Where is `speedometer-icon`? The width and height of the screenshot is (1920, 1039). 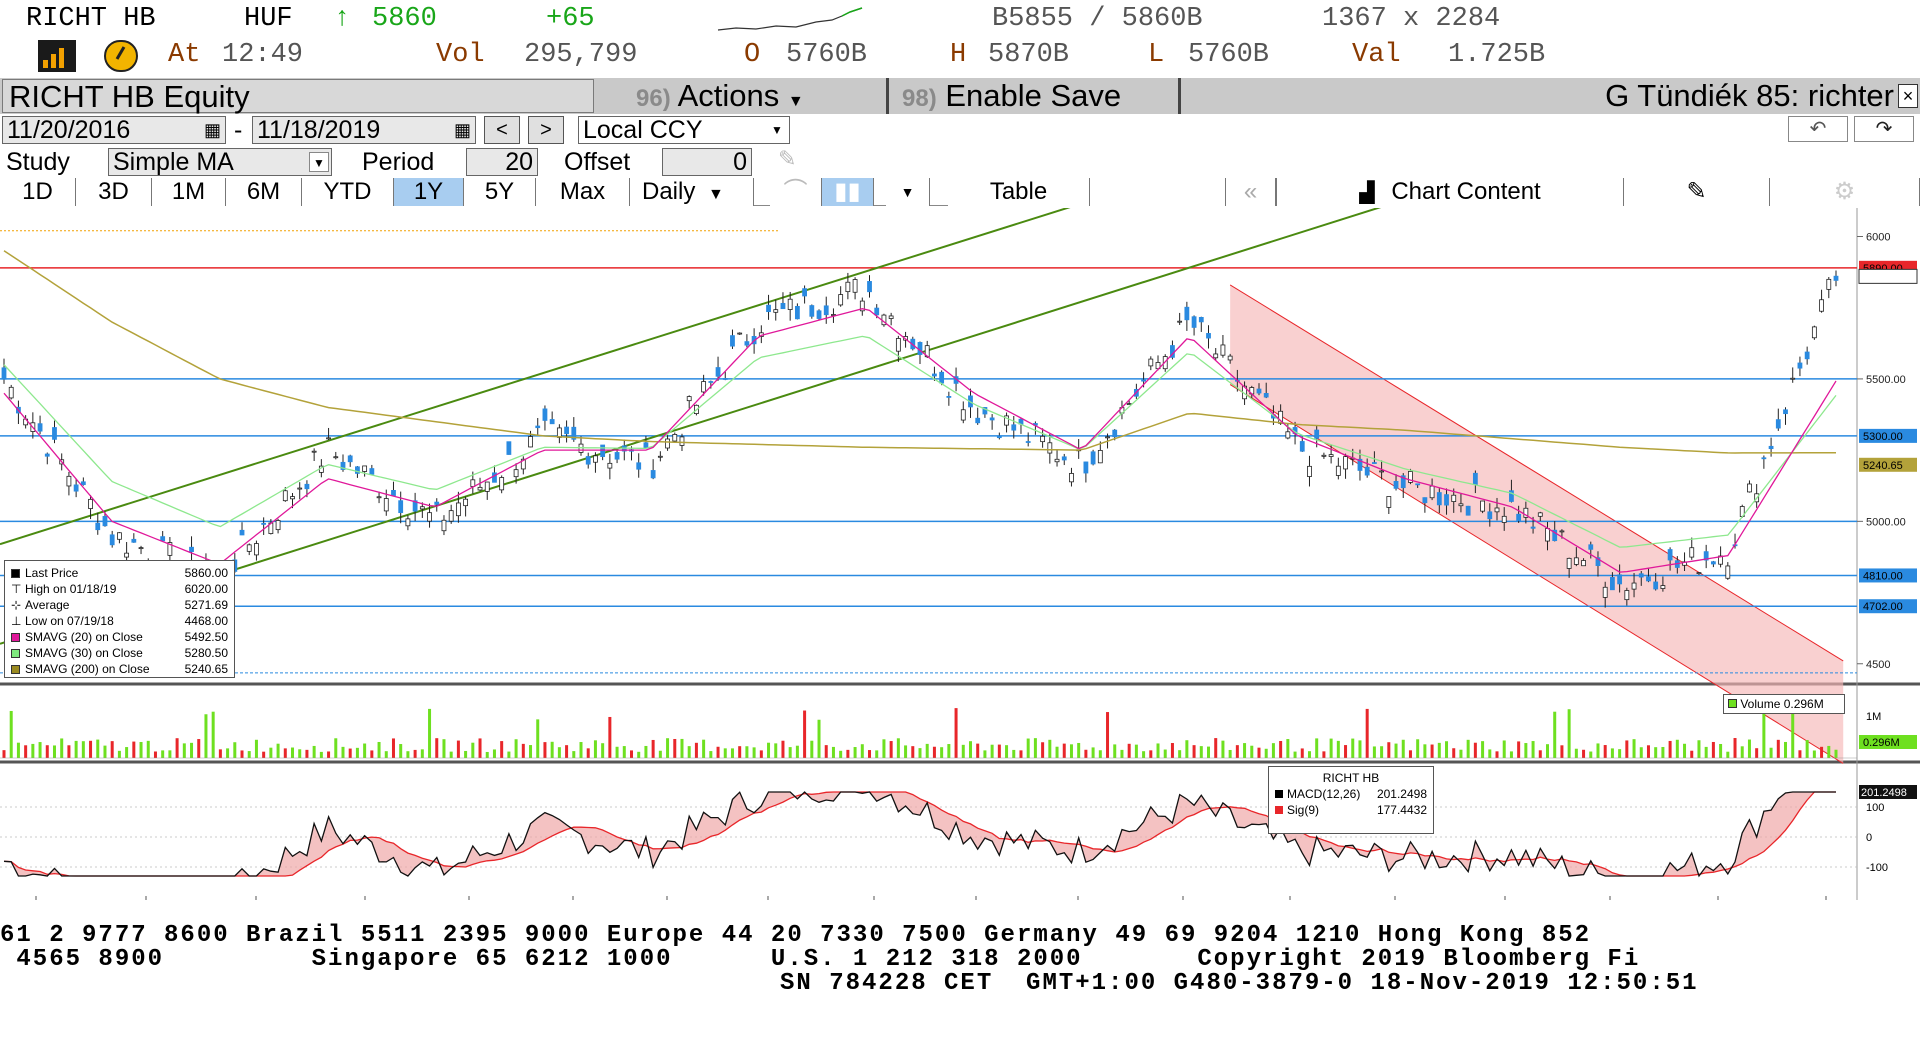
speedometer-icon is located at coordinates (121, 56).